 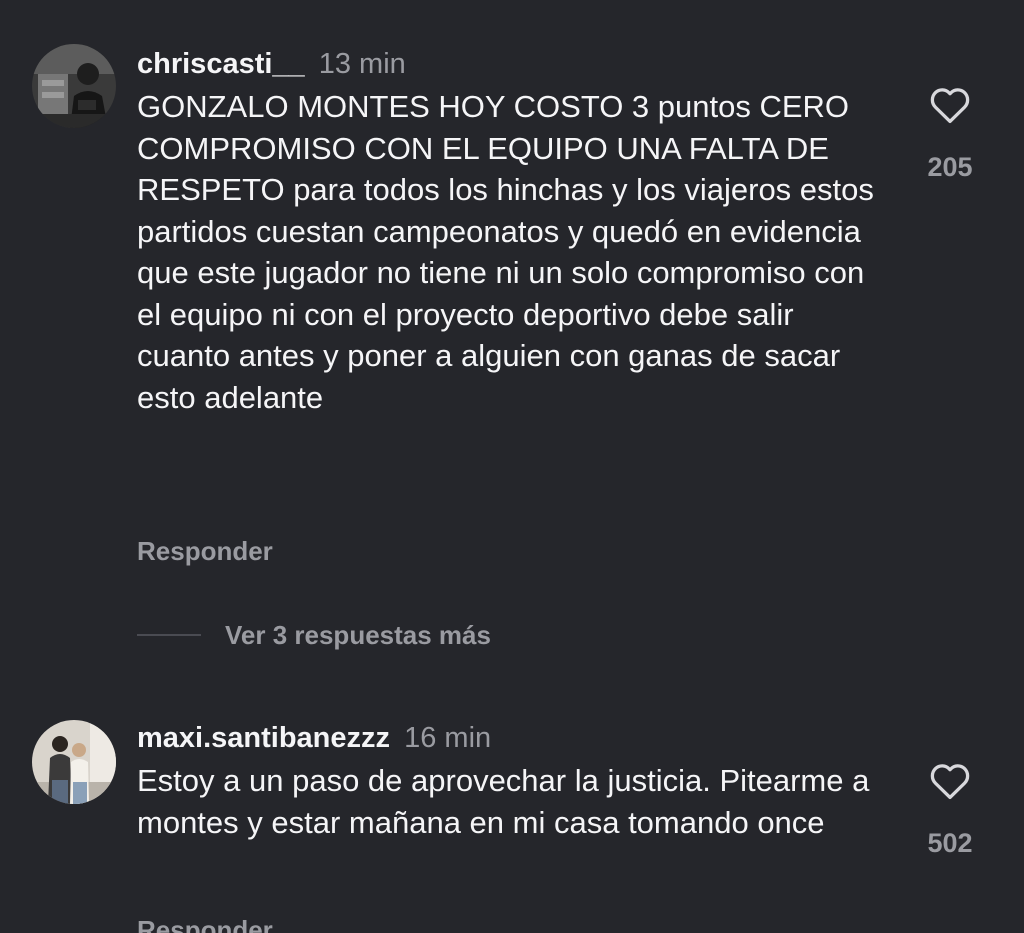 What do you see at coordinates (169, 635) in the screenshot?
I see `divider-line` at bounding box center [169, 635].